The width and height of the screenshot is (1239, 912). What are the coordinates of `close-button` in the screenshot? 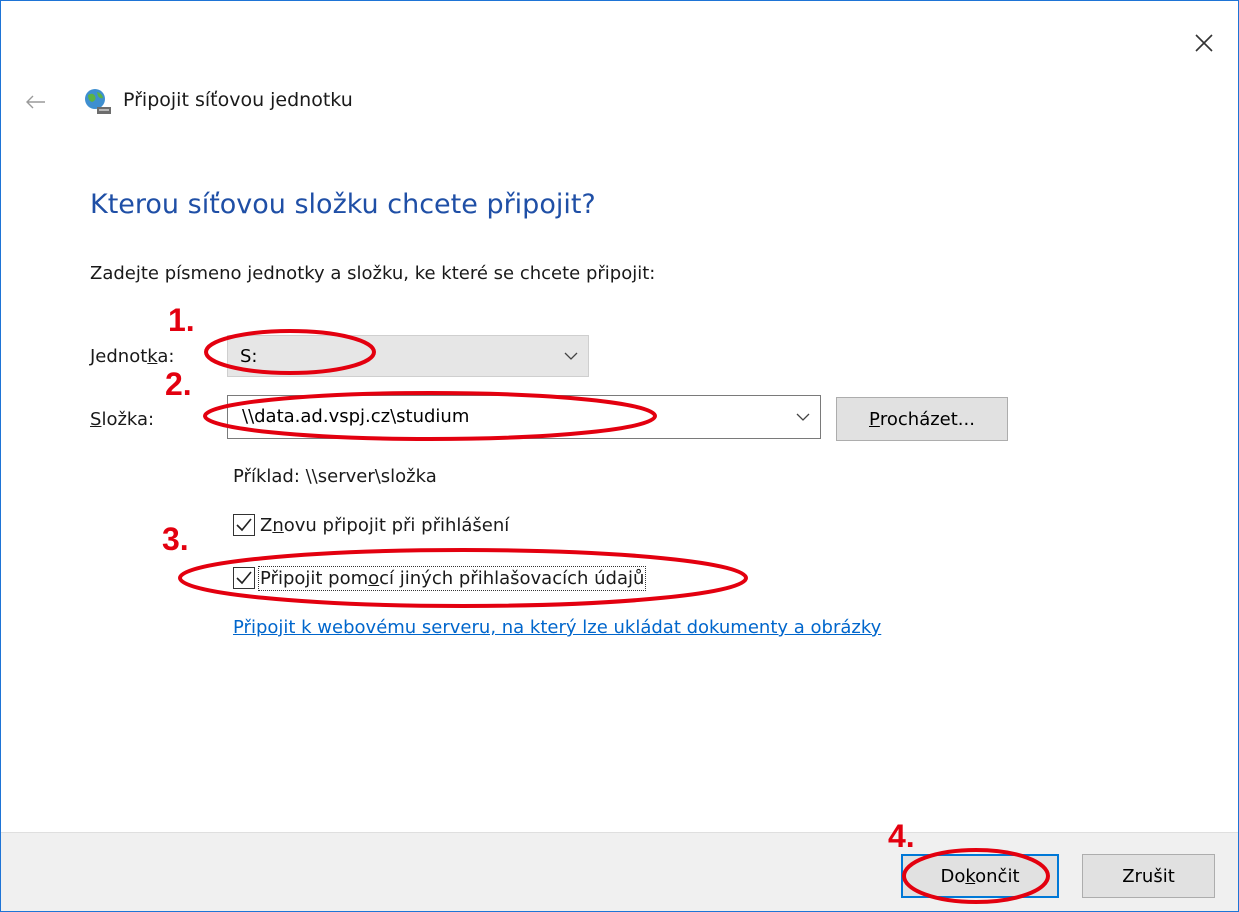 It's located at (1204, 43).